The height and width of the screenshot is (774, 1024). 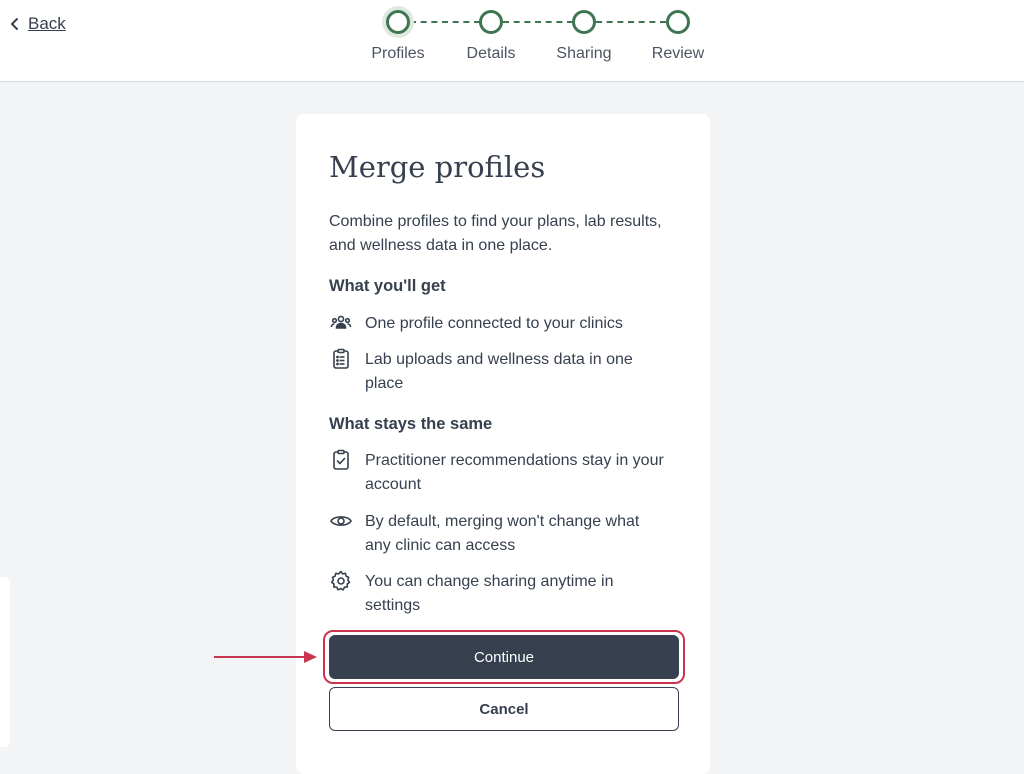 What do you see at coordinates (398, 53) in the screenshot?
I see `step-label-profiles: Profiles` at bounding box center [398, 53].